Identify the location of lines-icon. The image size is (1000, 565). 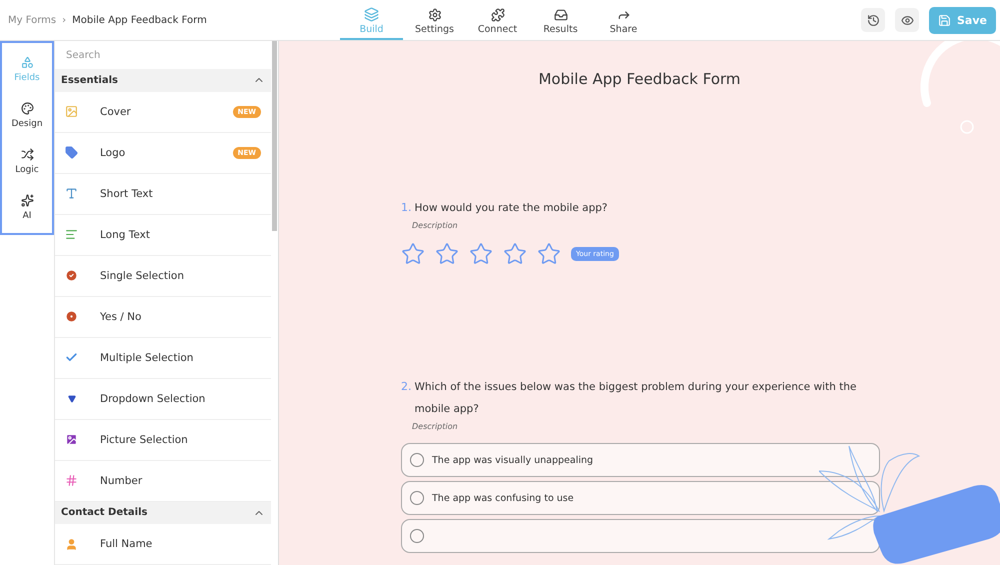
(71, 235).